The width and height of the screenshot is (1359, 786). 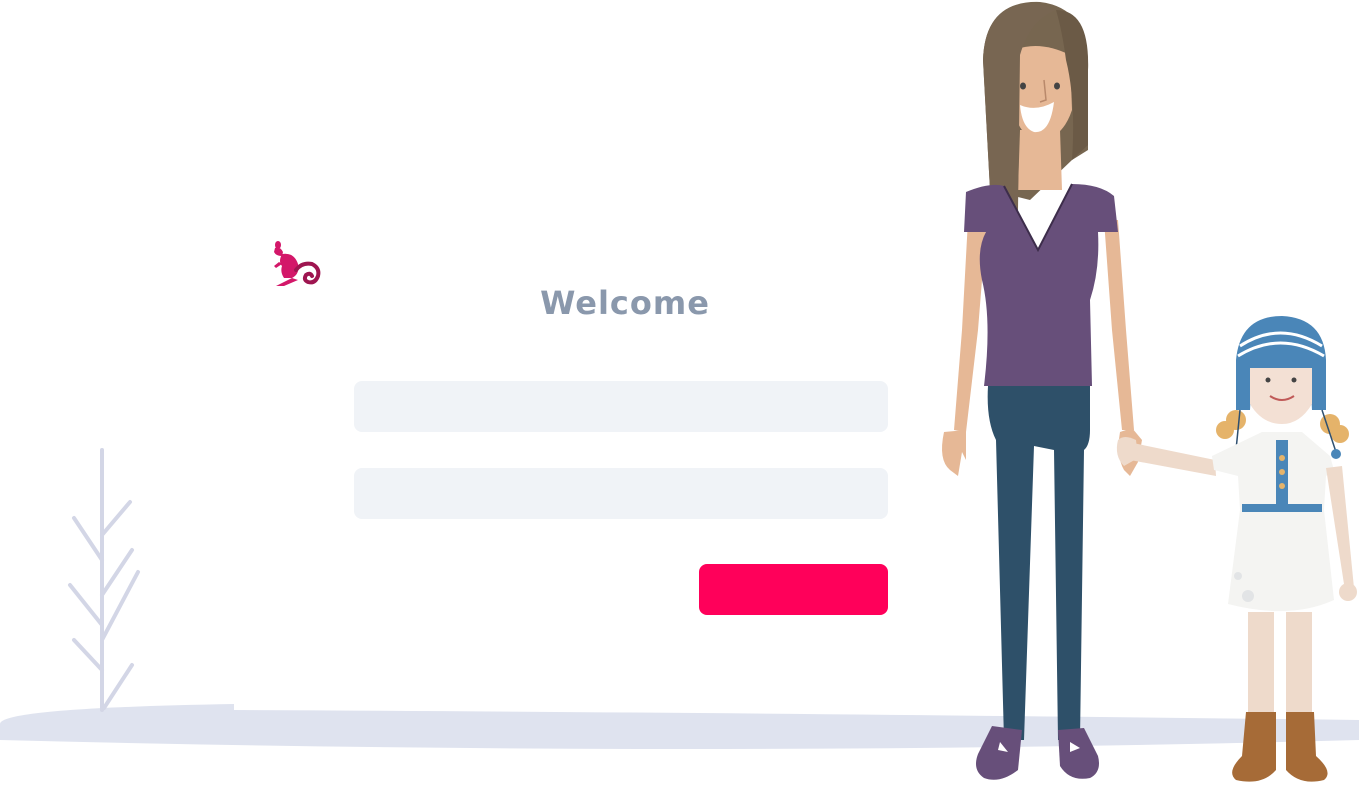 I want to click on password-field, so click(x=621, y=493).